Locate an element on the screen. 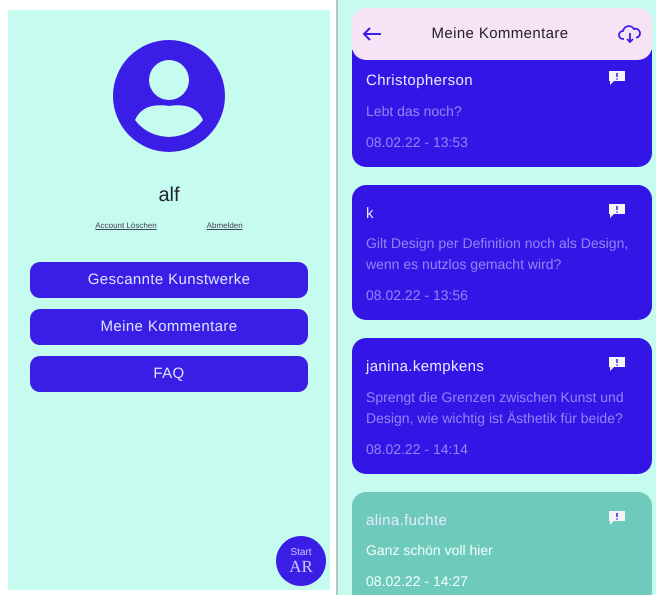  comment-time: 08.02.22 - 14:27 is located at coordinates (417, 581).